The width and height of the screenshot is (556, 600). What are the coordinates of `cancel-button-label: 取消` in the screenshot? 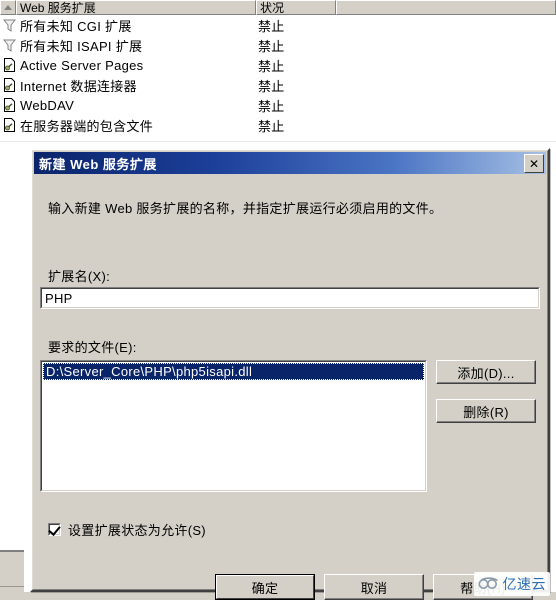 It's located at (374, 588).